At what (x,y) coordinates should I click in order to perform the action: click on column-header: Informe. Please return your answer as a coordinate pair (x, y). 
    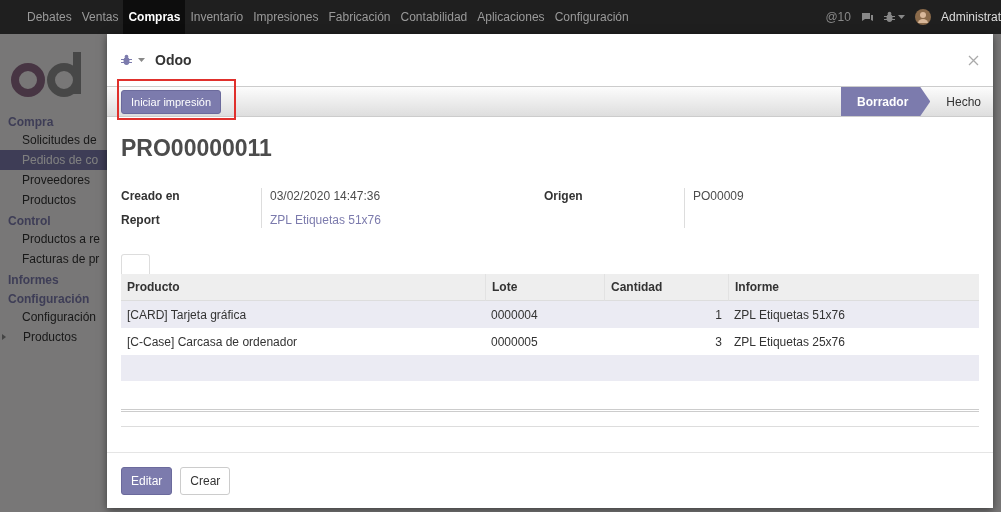
    Looking at the image, I should click on (853, 287).